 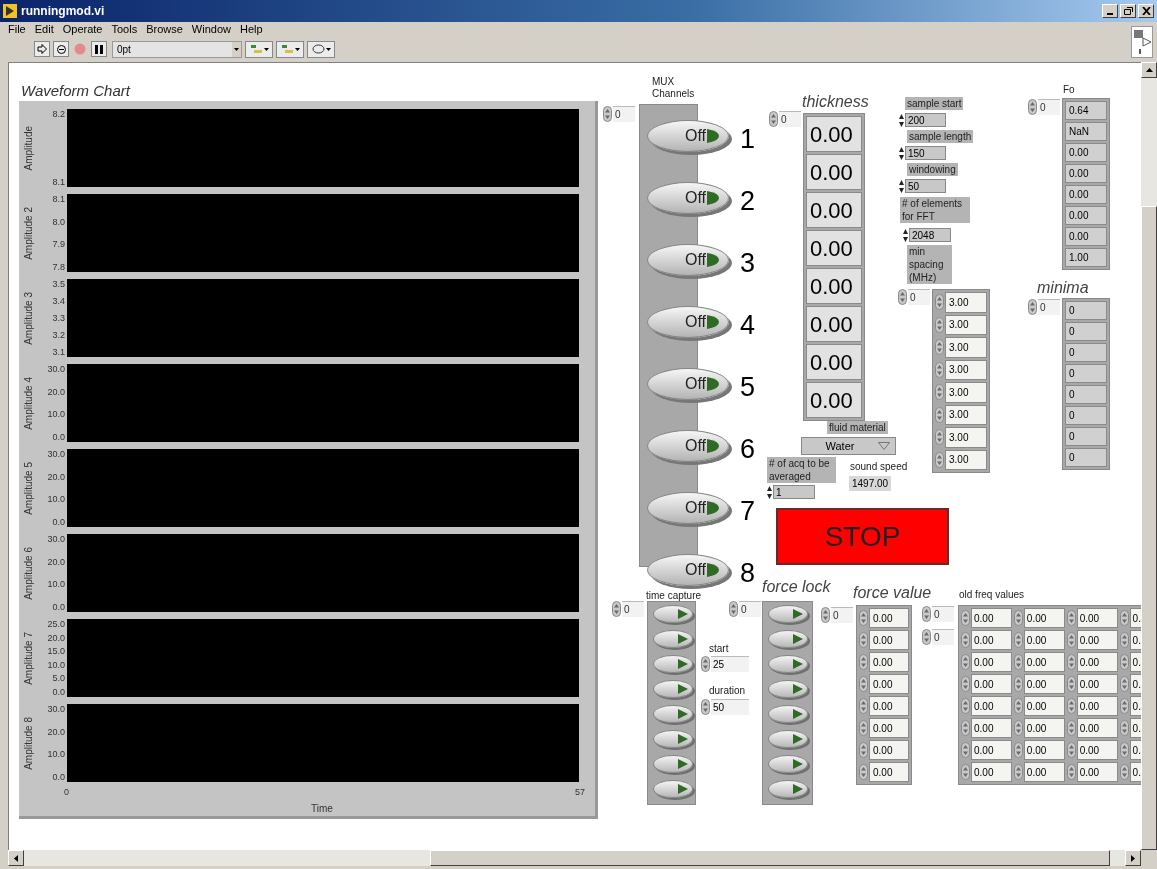 What do you see at coordinates (56, 584) in the screenshot?
I see `tick-label: 10.0` at bounding box center [56, 584].